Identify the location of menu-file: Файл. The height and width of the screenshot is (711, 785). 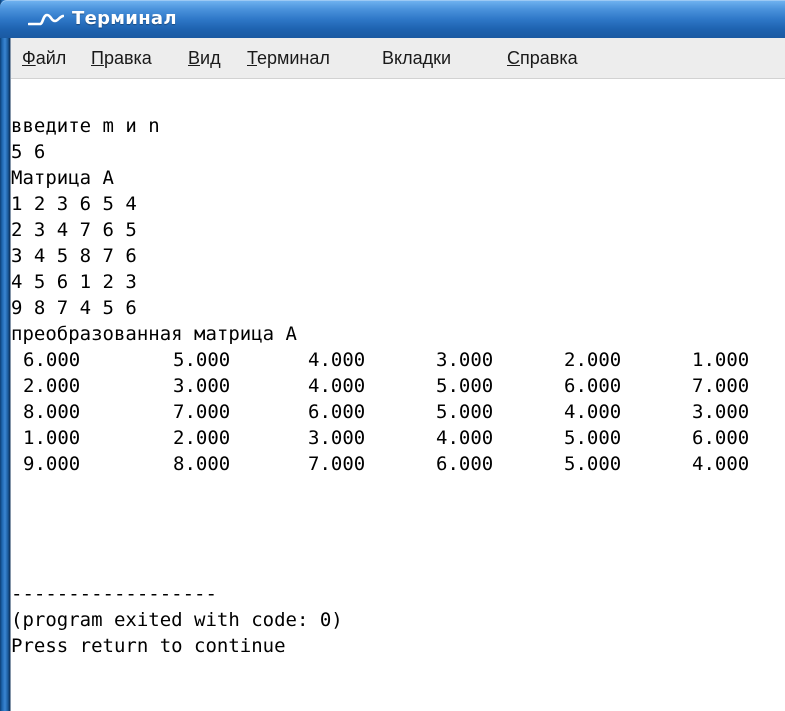
(44, 58).